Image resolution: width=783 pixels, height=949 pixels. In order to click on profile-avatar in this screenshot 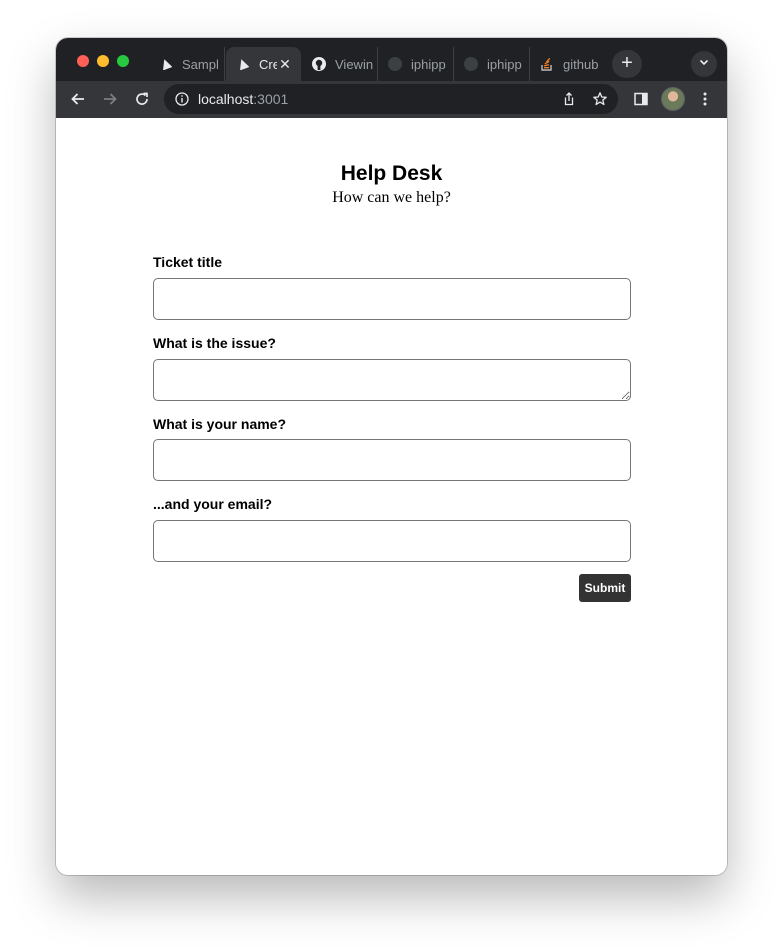, I will do `click(673, 99)`.